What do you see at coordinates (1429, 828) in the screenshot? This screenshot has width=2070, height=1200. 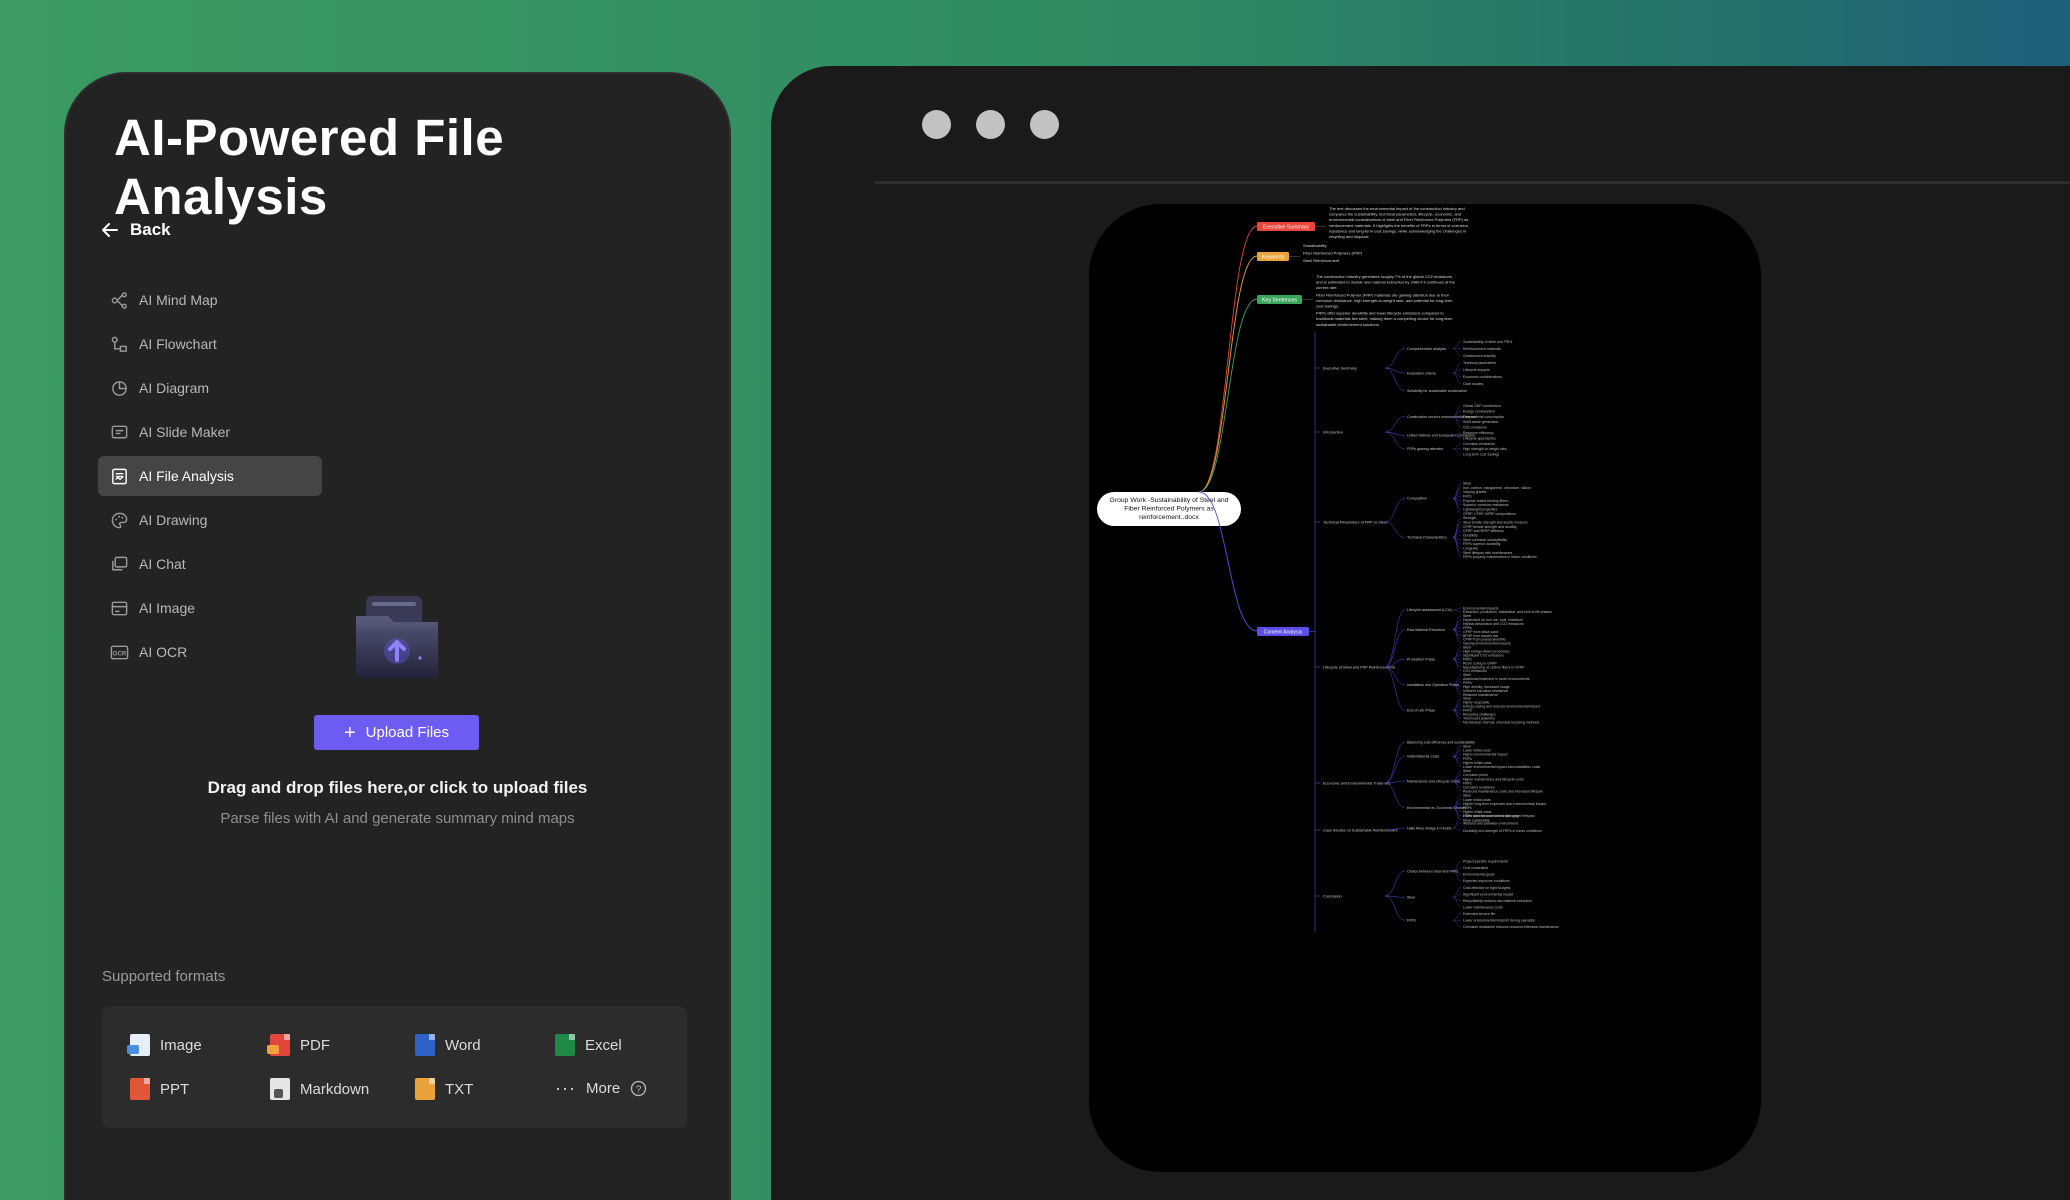 I see `mind-map-child-label: Halls River Bridge in Florida` at bounding box center [1429, 828].